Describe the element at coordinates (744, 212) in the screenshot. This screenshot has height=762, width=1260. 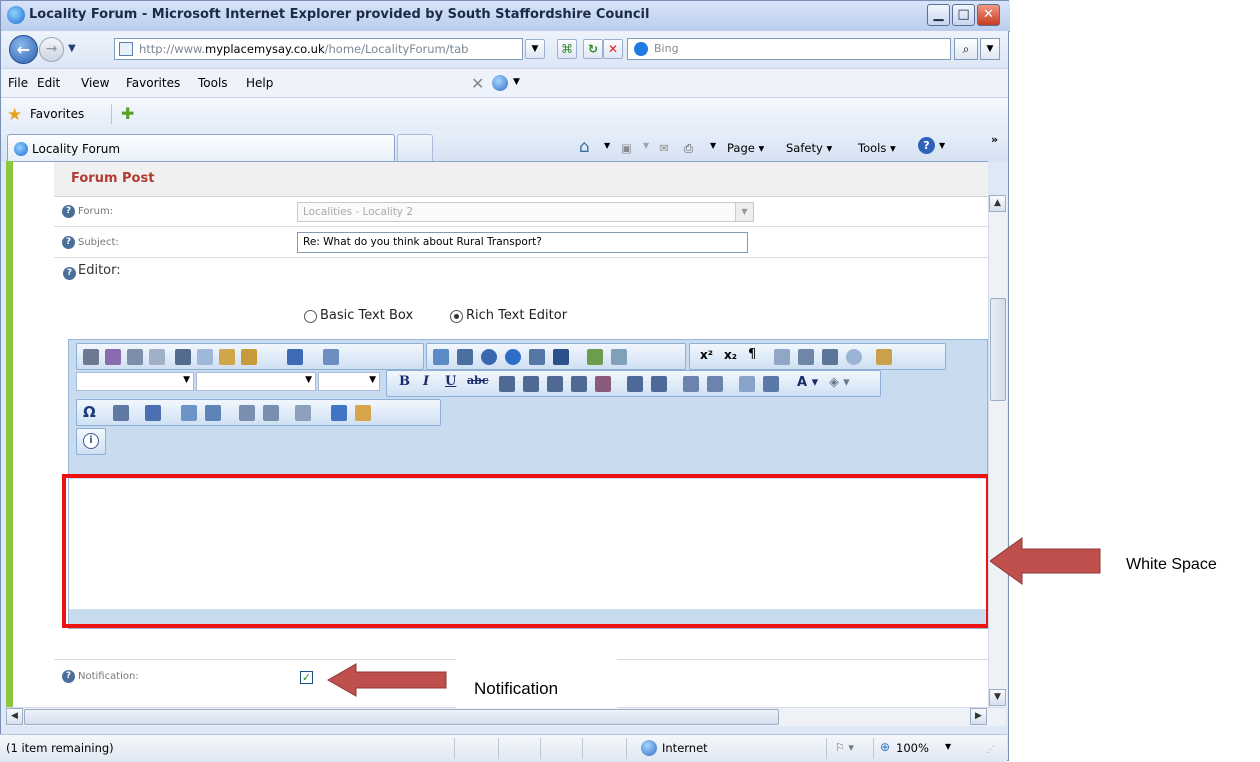
I see `chevron-down-icon: ▼` at that location.